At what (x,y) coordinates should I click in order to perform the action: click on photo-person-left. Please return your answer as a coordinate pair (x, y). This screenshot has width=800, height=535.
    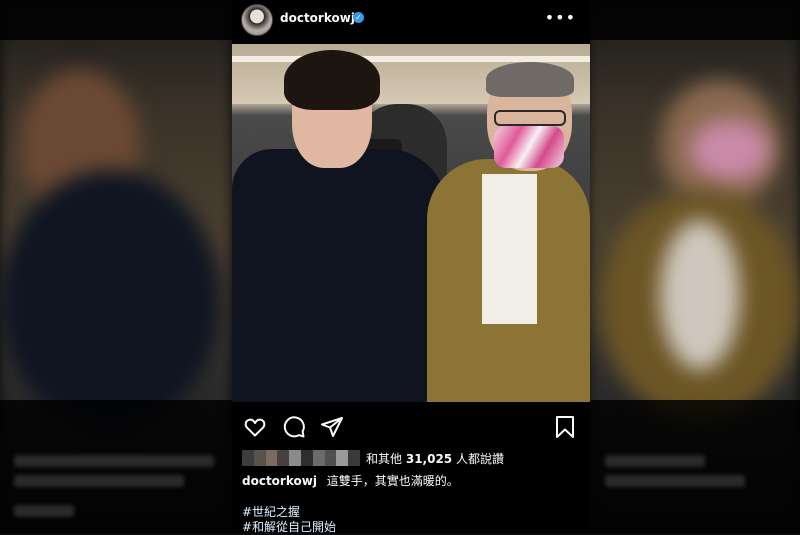
    Looking at the image, I should click on (339, 275).